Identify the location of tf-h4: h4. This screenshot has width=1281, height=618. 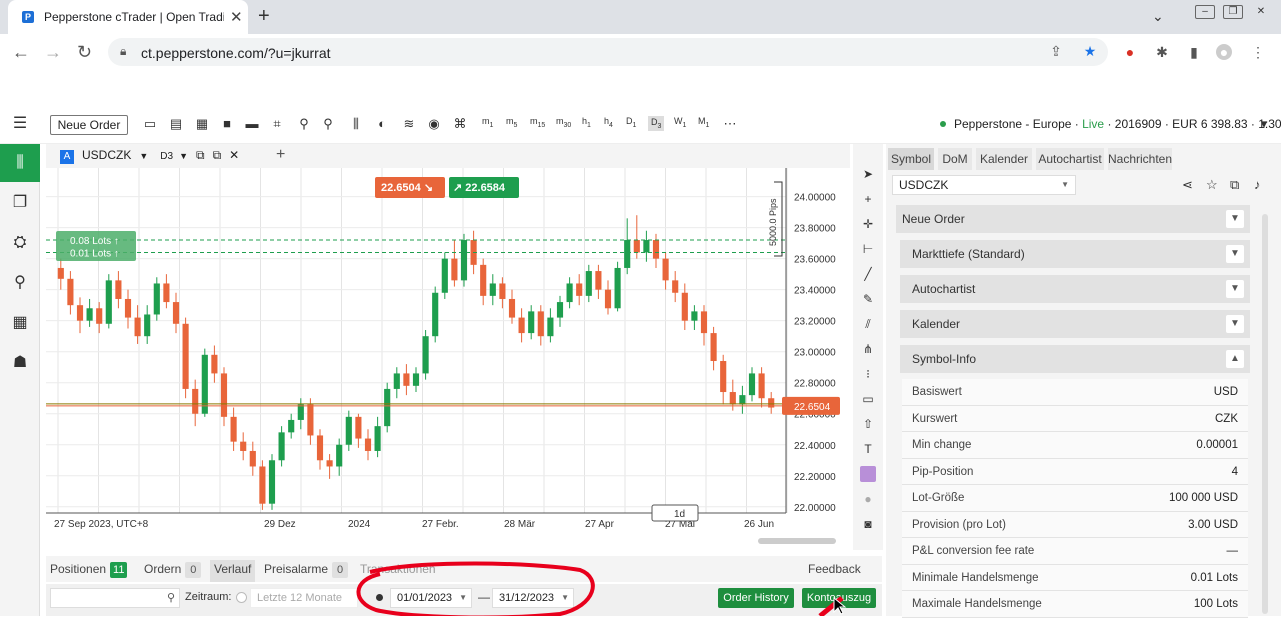
(608, 122).